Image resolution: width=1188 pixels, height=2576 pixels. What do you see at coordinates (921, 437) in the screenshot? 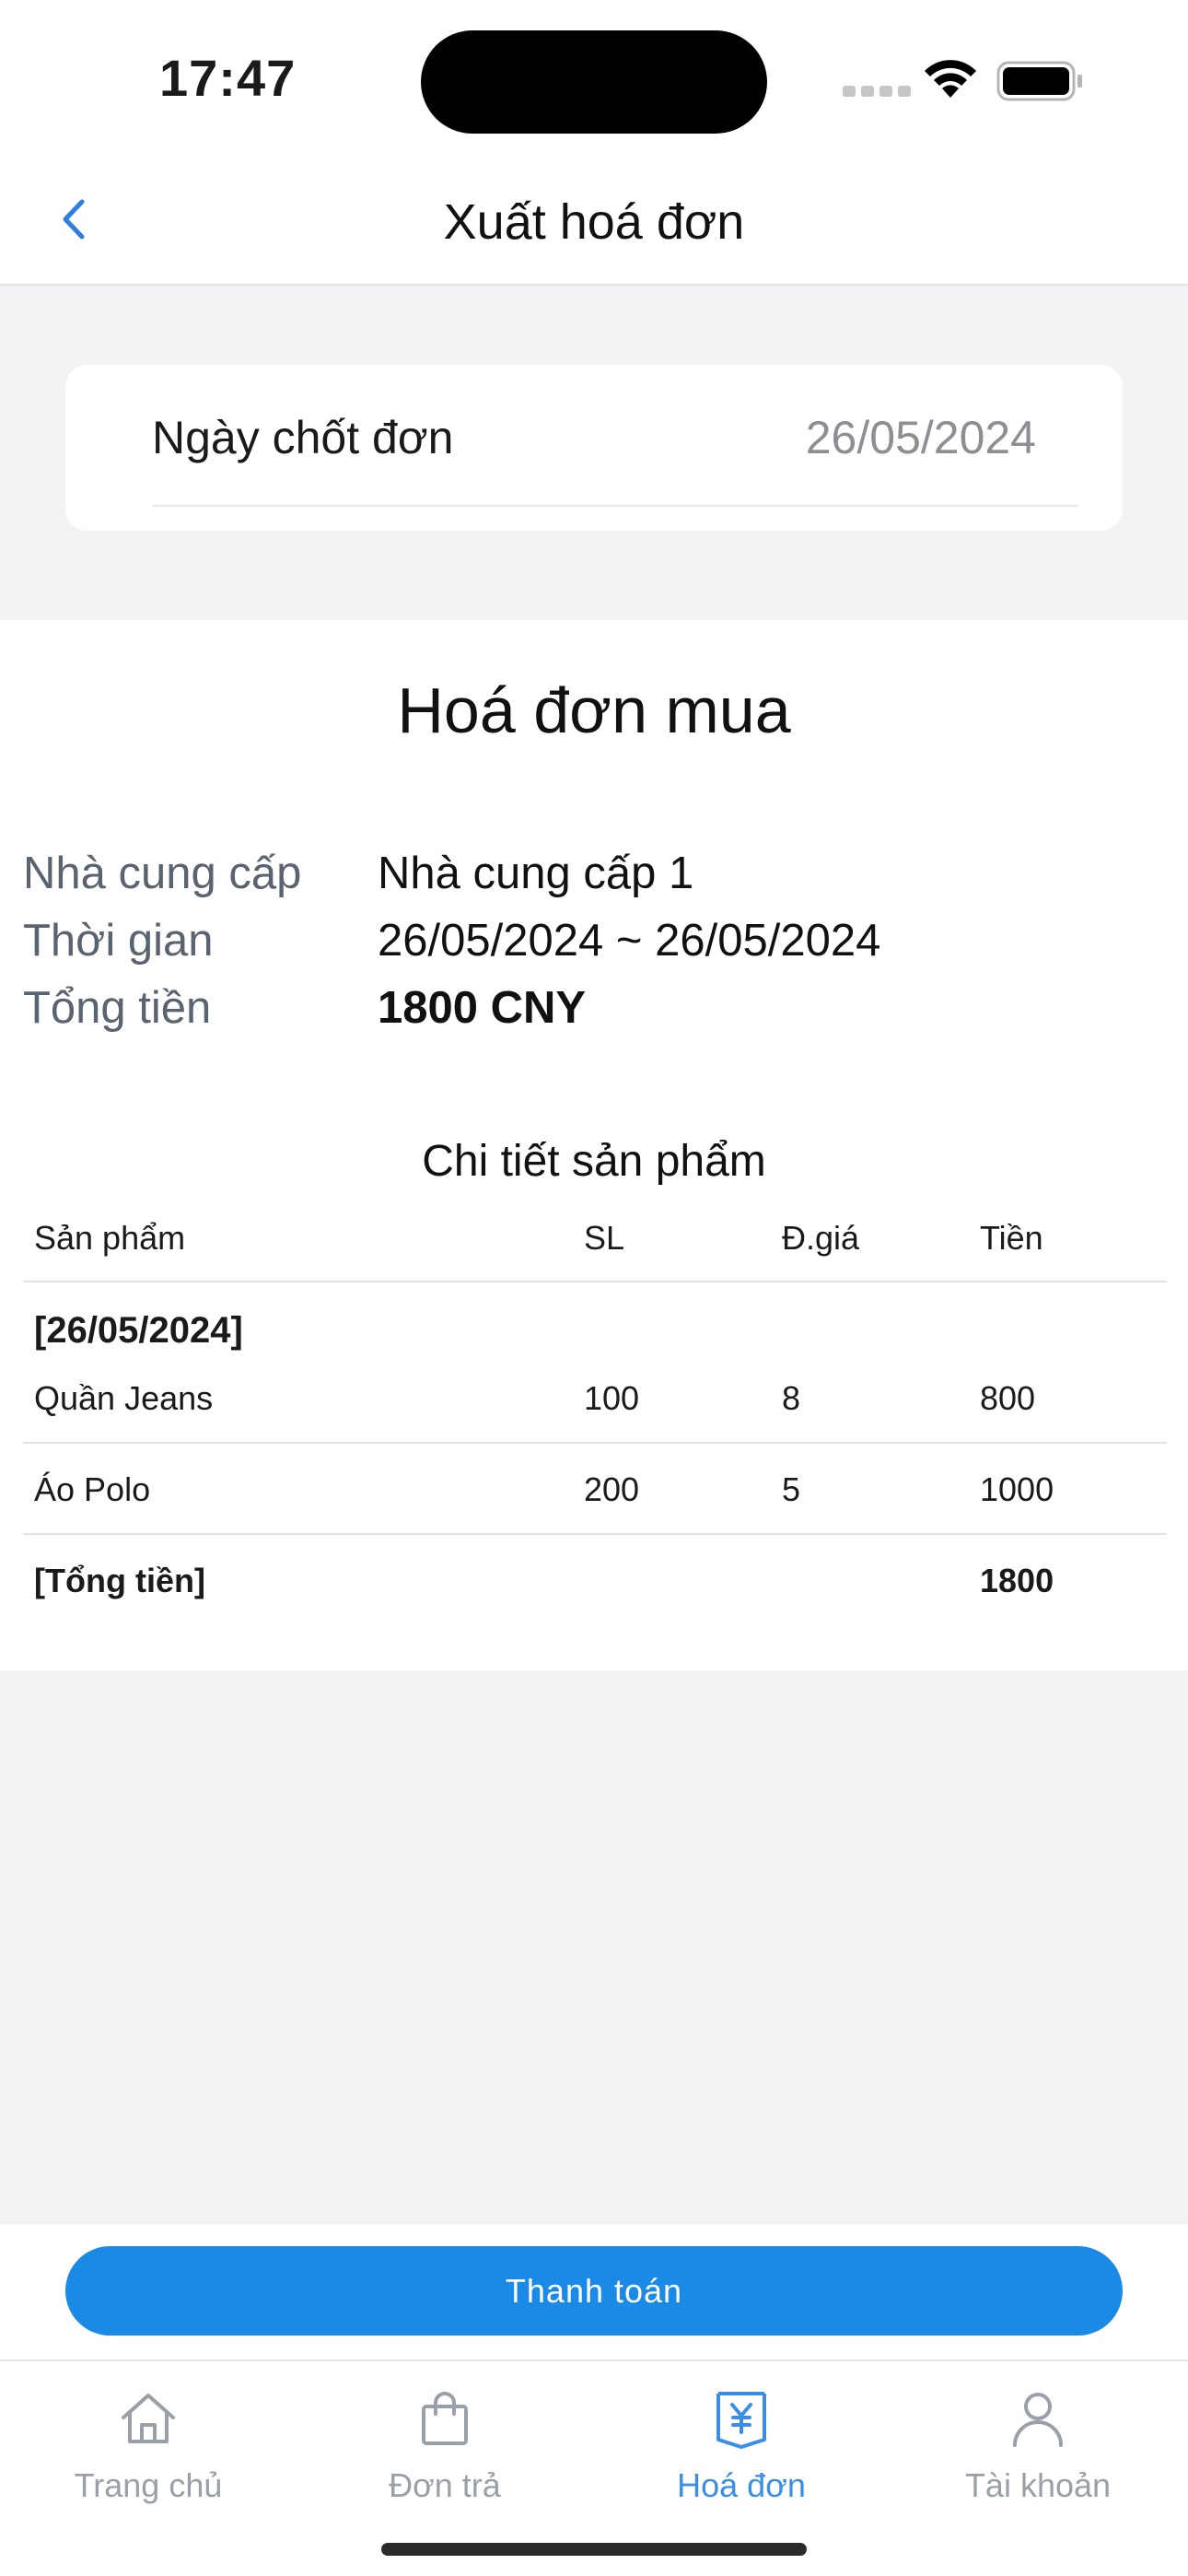
I see `closing-date-value: 26/05/2024` at bounding box center [921, 437].